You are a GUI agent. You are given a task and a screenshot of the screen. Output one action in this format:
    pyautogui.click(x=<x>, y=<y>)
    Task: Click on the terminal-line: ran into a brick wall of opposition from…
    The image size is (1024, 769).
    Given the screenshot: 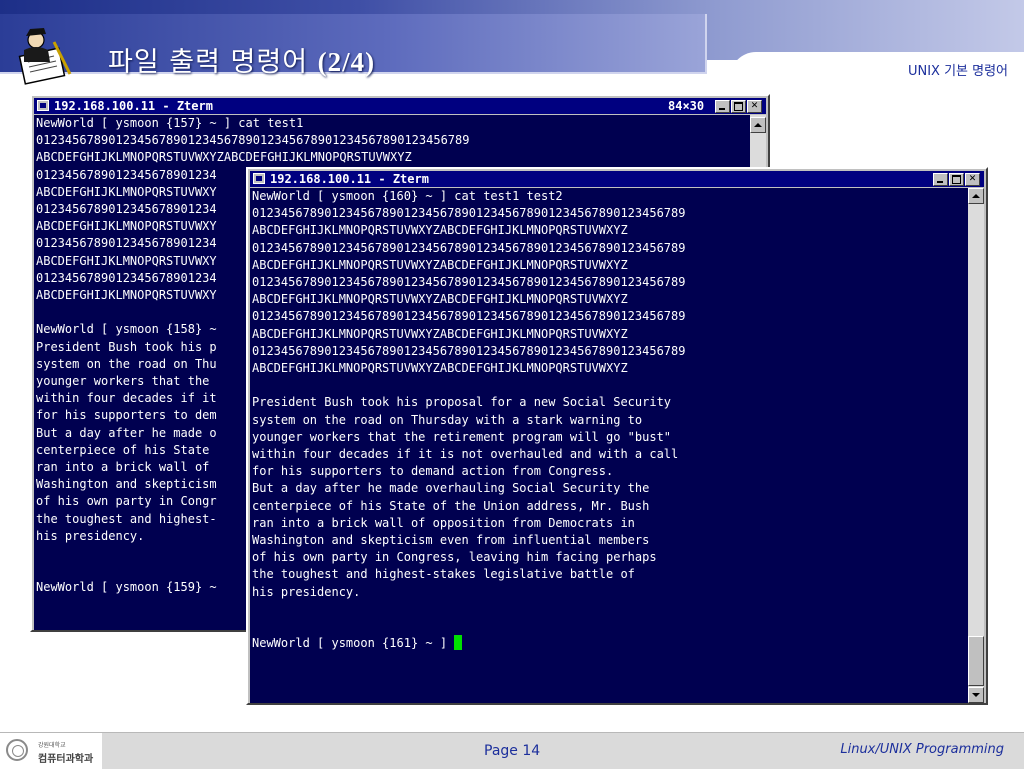 What is the action you would take?
    pyautogui.click(x=443, y=522)
    